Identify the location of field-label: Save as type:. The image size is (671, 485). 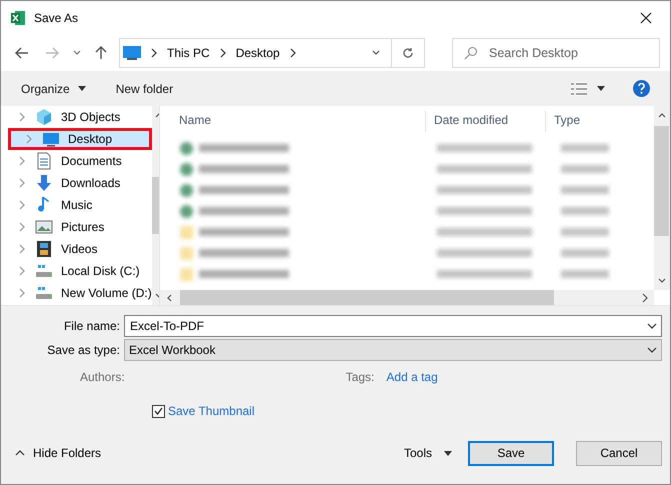
(83, 350).